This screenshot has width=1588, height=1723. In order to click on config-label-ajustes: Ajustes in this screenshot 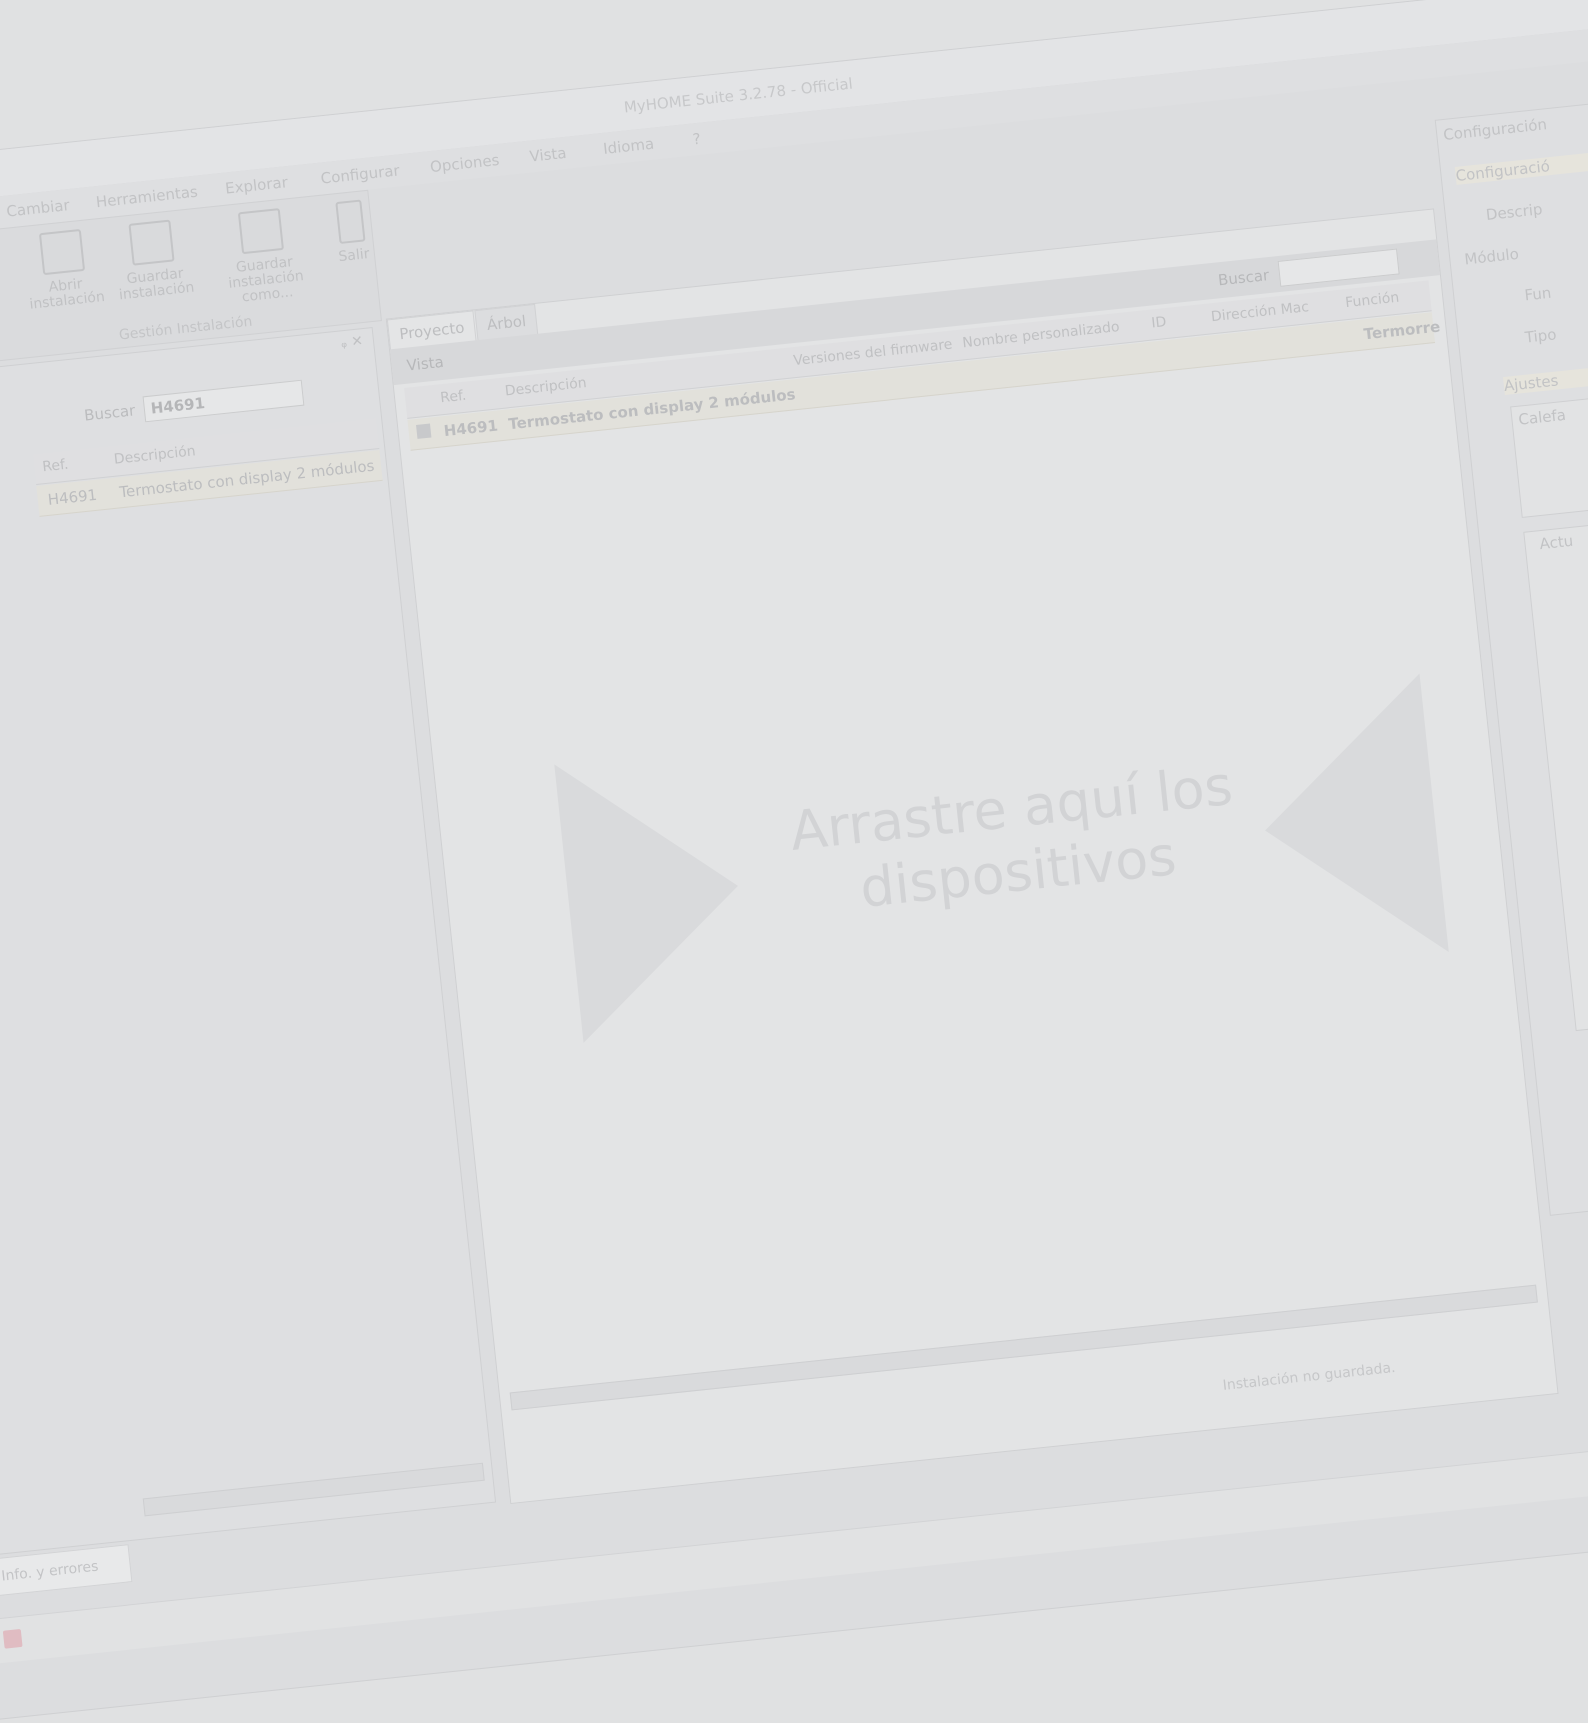, I will do `click(1545, 376)`.